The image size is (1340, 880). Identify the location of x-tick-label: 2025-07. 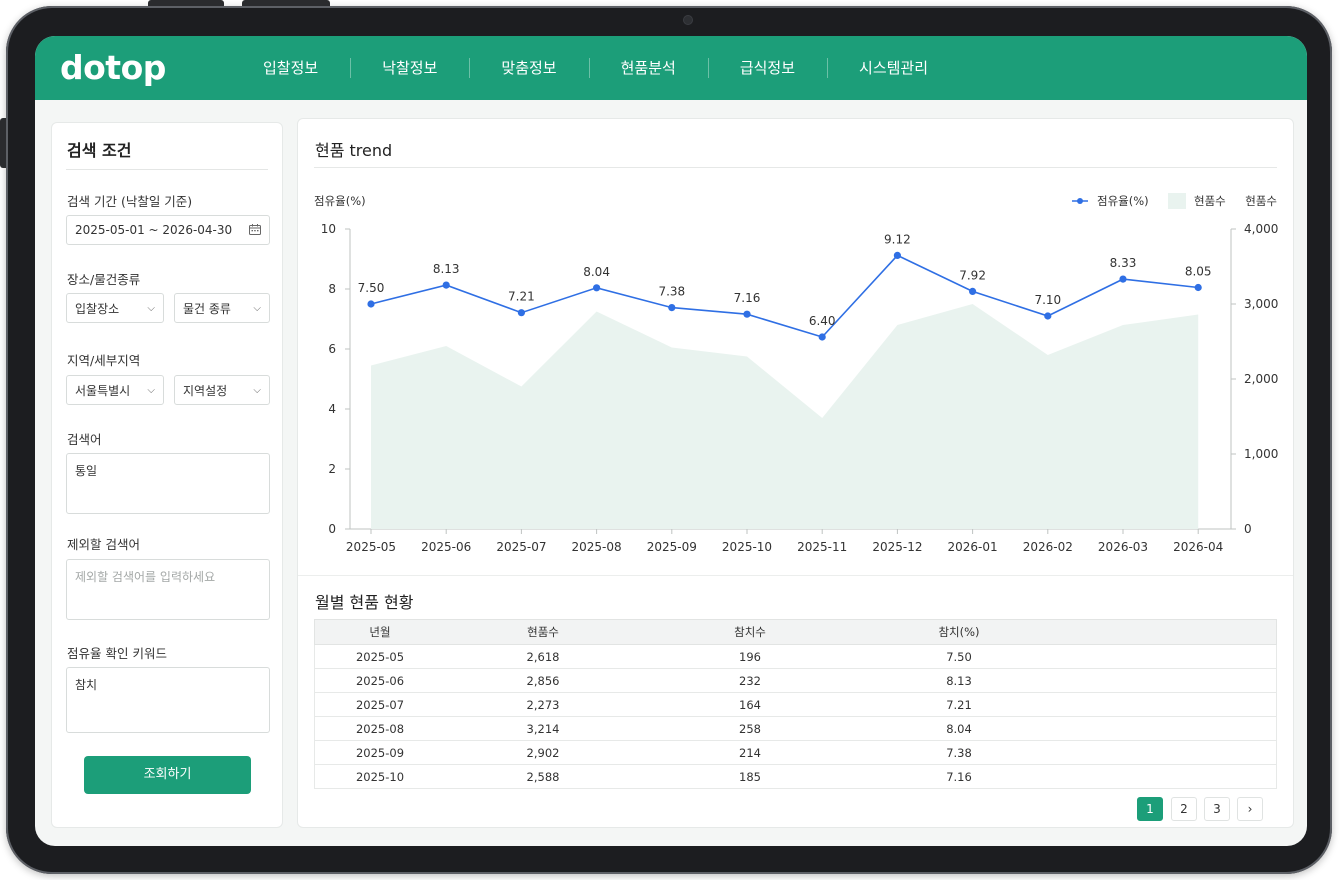
(521, 547).